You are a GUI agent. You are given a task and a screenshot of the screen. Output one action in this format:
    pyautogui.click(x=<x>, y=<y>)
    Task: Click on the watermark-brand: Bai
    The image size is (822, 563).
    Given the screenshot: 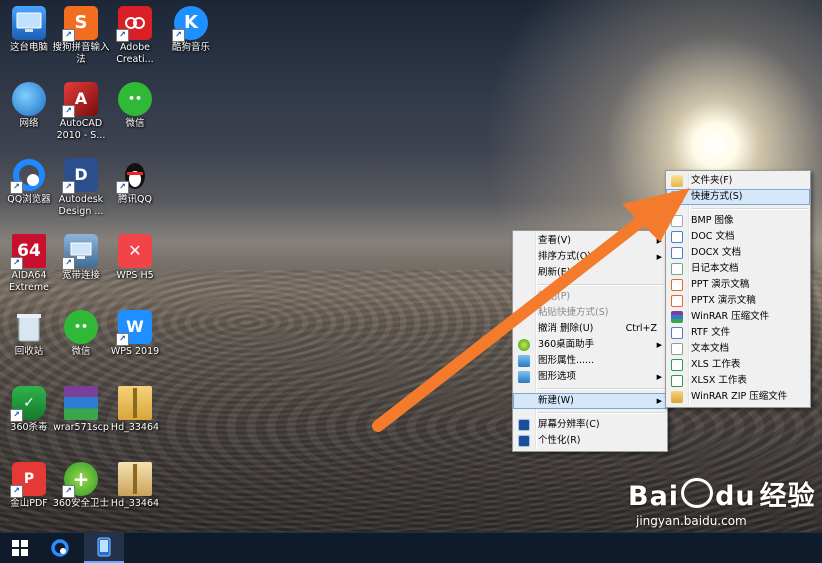 What is the action you would take?
    pyautogui.click(x=654, y=496)
    